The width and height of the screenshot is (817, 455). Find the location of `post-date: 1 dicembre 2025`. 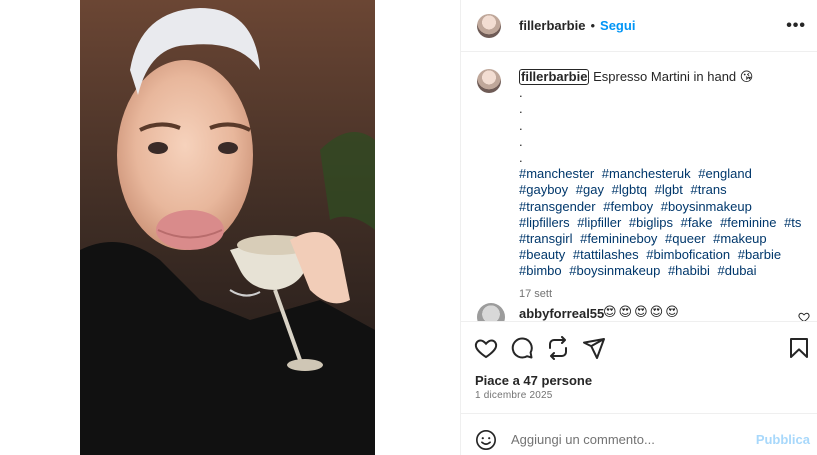

post-date: 1 dicembre 2025 is located at coordinates (514, 395).